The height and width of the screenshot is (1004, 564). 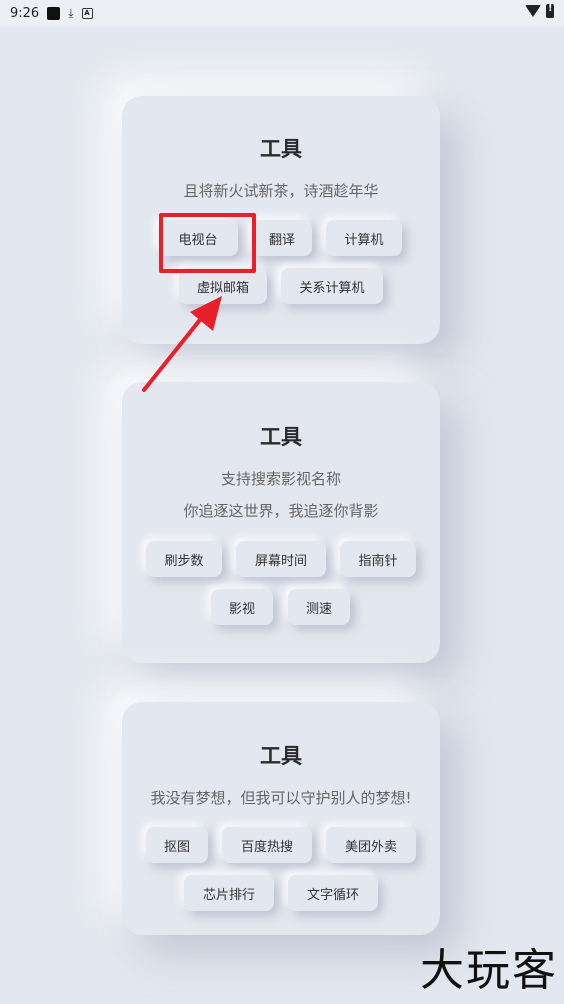 I want to click on watermark-logo: 大玩客, so click(x=489, y=970).